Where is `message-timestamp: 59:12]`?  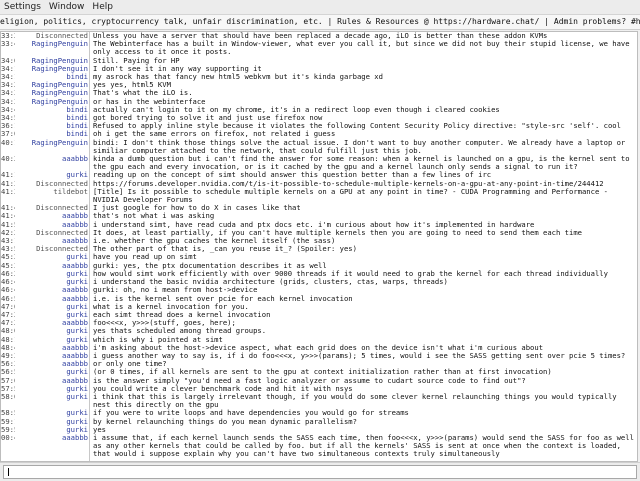
message-timestamp: 59:12] is located at coordinates (8, 421).